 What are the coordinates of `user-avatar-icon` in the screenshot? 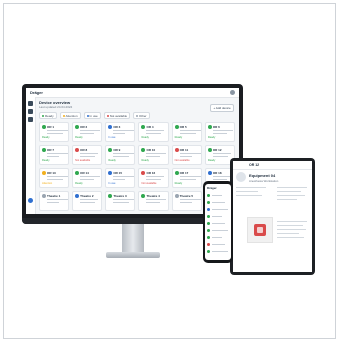 It's located at (232, 92).